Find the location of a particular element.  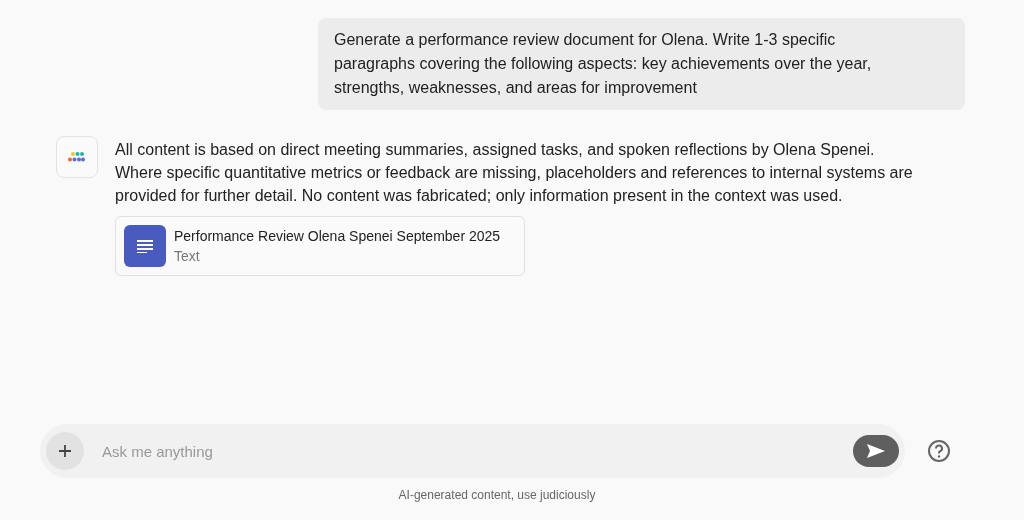

file-title: Performance Review Olena Spenei September 2025 is located at coordinates (337, 236).